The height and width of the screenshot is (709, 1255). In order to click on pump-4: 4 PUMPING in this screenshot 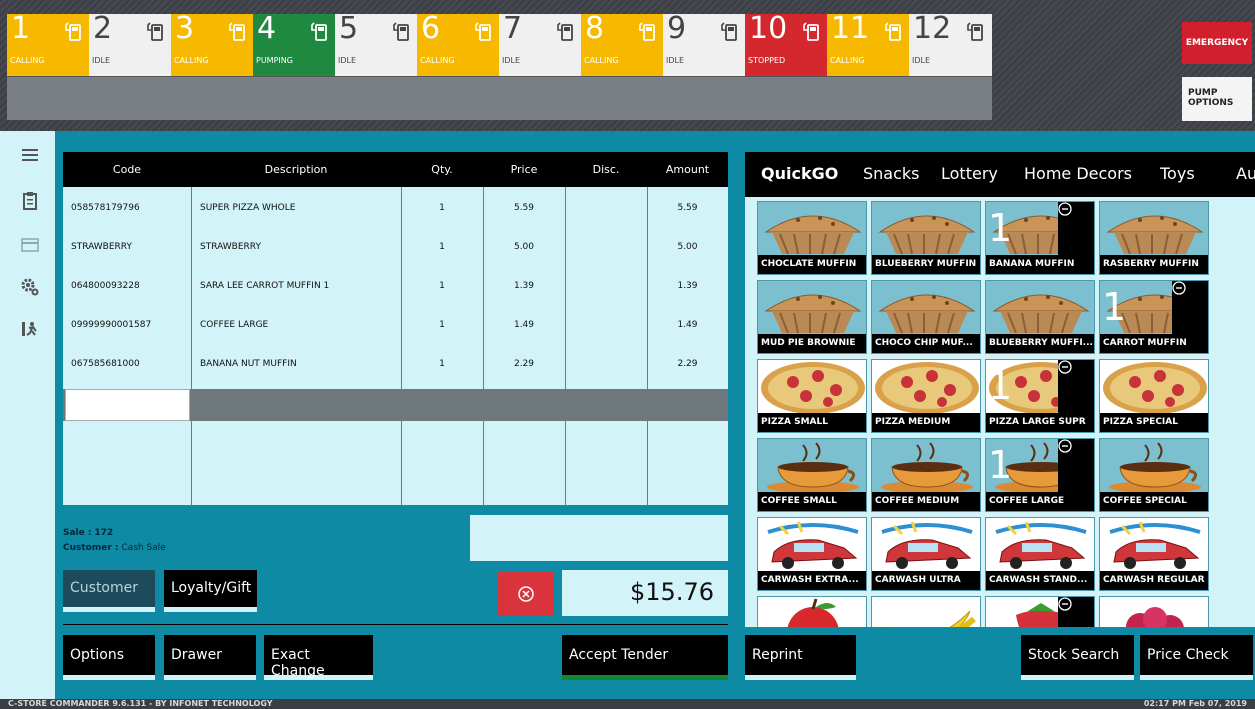, I will do `click(294, 65)`.